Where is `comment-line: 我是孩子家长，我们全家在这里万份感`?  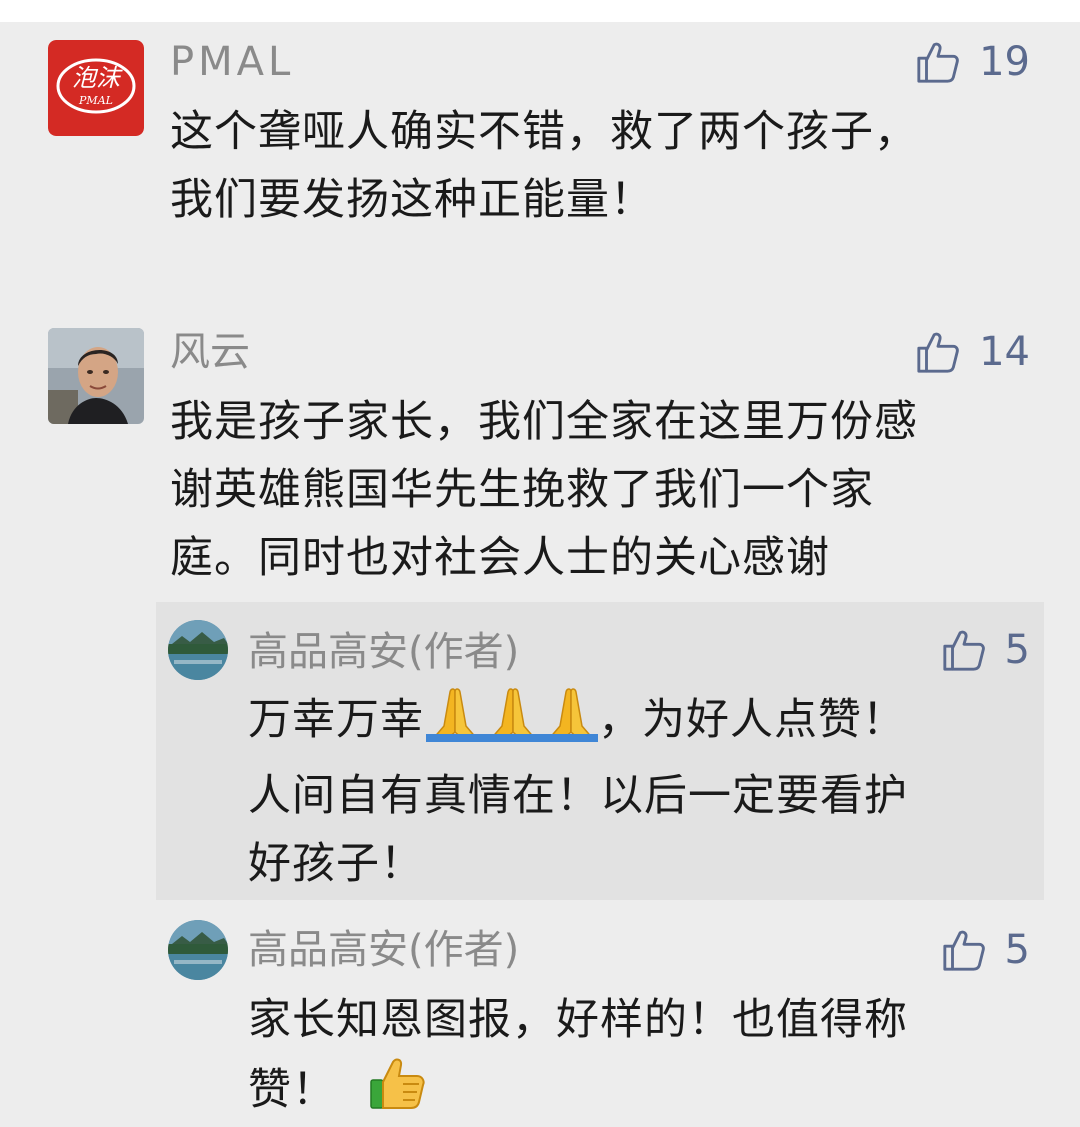 comment-line: 我是孩子家长，我们全家在这里万份感 is located at coordinates (544, 422).